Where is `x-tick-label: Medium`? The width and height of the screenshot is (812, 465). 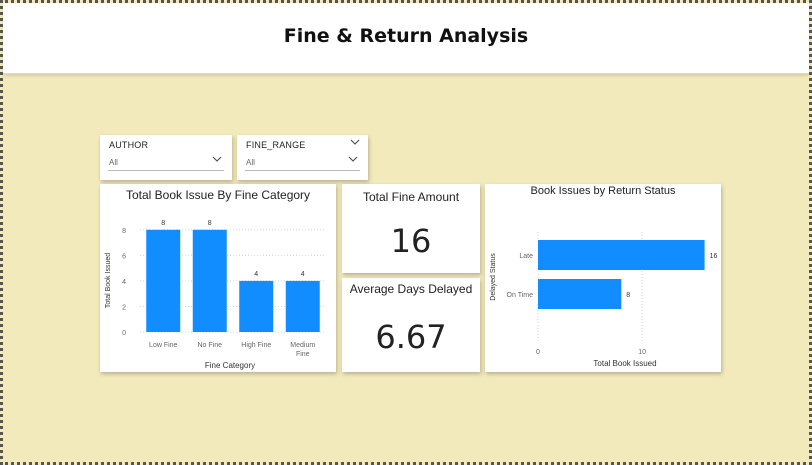
x-tick-label: Medium is located at coordinates (302, 345).